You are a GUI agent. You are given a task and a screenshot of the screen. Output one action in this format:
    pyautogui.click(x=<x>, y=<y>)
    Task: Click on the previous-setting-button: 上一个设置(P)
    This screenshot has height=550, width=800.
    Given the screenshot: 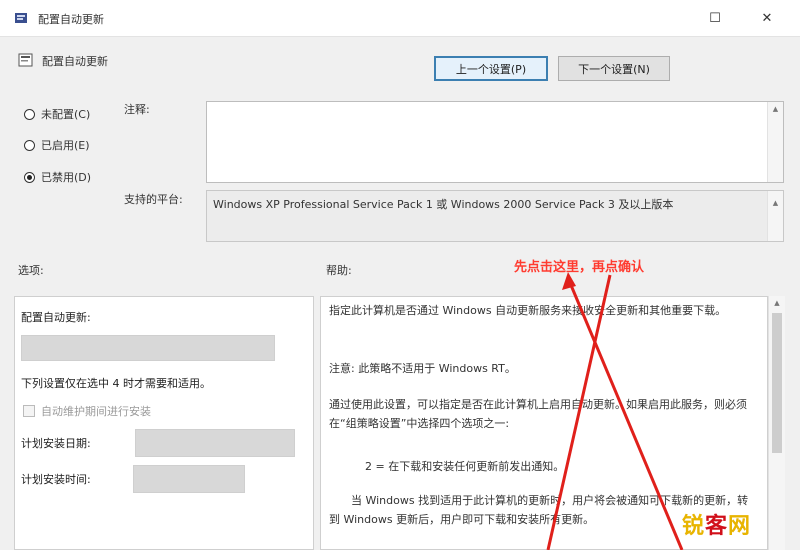 What is the action you would take?
    pyautogui.click(x=491, y=68)
    